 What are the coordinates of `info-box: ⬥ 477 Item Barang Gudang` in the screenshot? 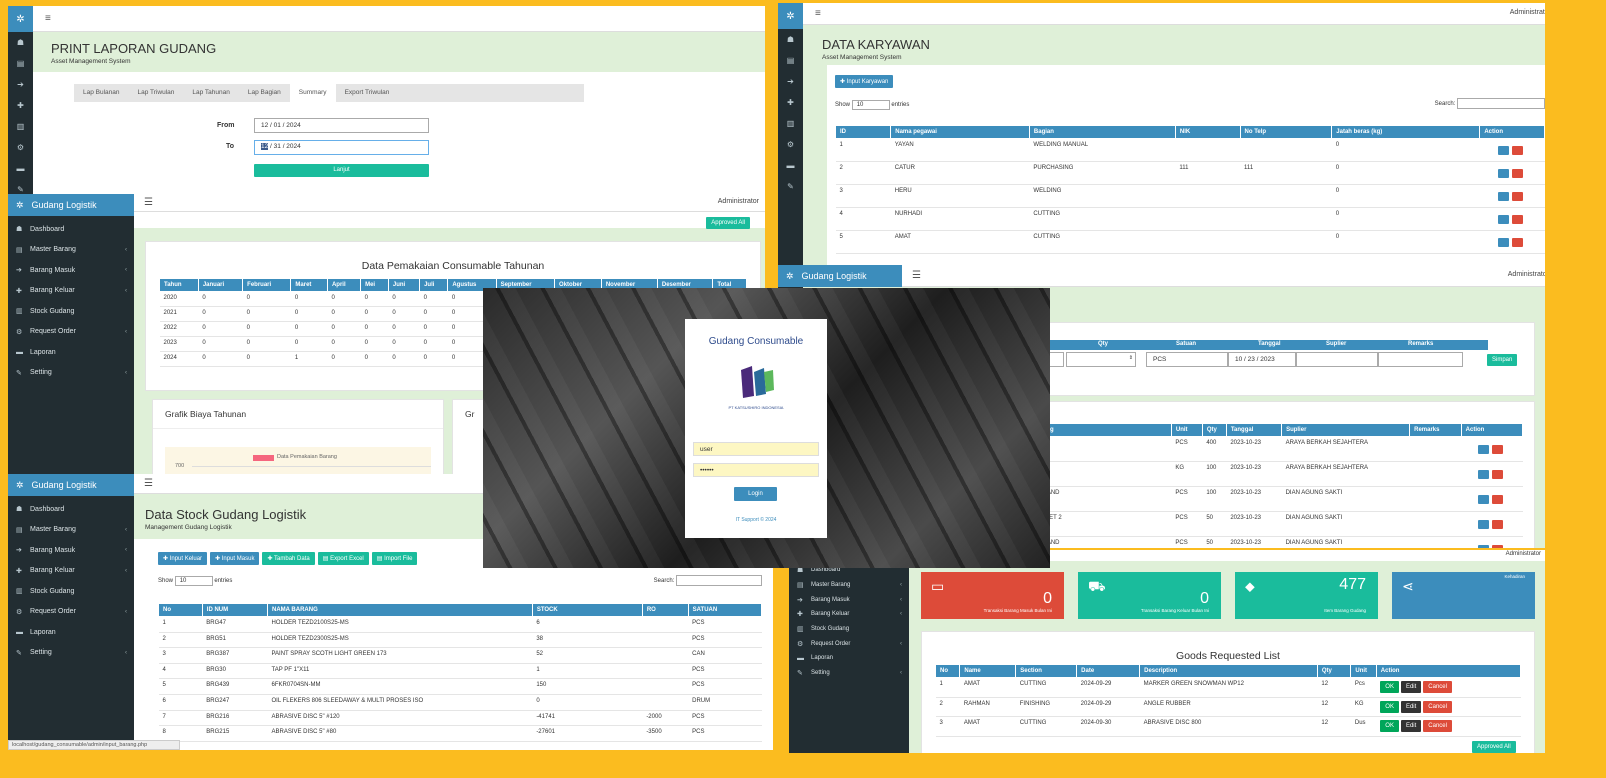 It's located at (1306, 595).